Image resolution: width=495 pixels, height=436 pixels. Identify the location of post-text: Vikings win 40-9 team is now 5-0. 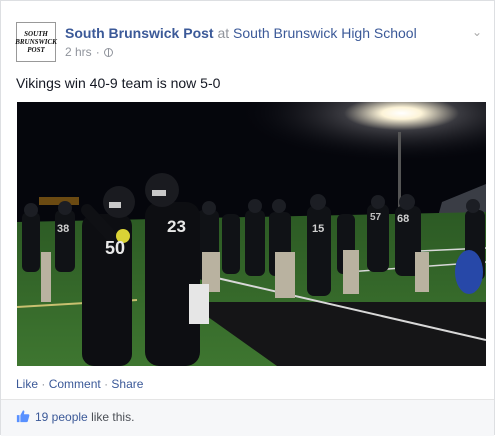
(118, 83).